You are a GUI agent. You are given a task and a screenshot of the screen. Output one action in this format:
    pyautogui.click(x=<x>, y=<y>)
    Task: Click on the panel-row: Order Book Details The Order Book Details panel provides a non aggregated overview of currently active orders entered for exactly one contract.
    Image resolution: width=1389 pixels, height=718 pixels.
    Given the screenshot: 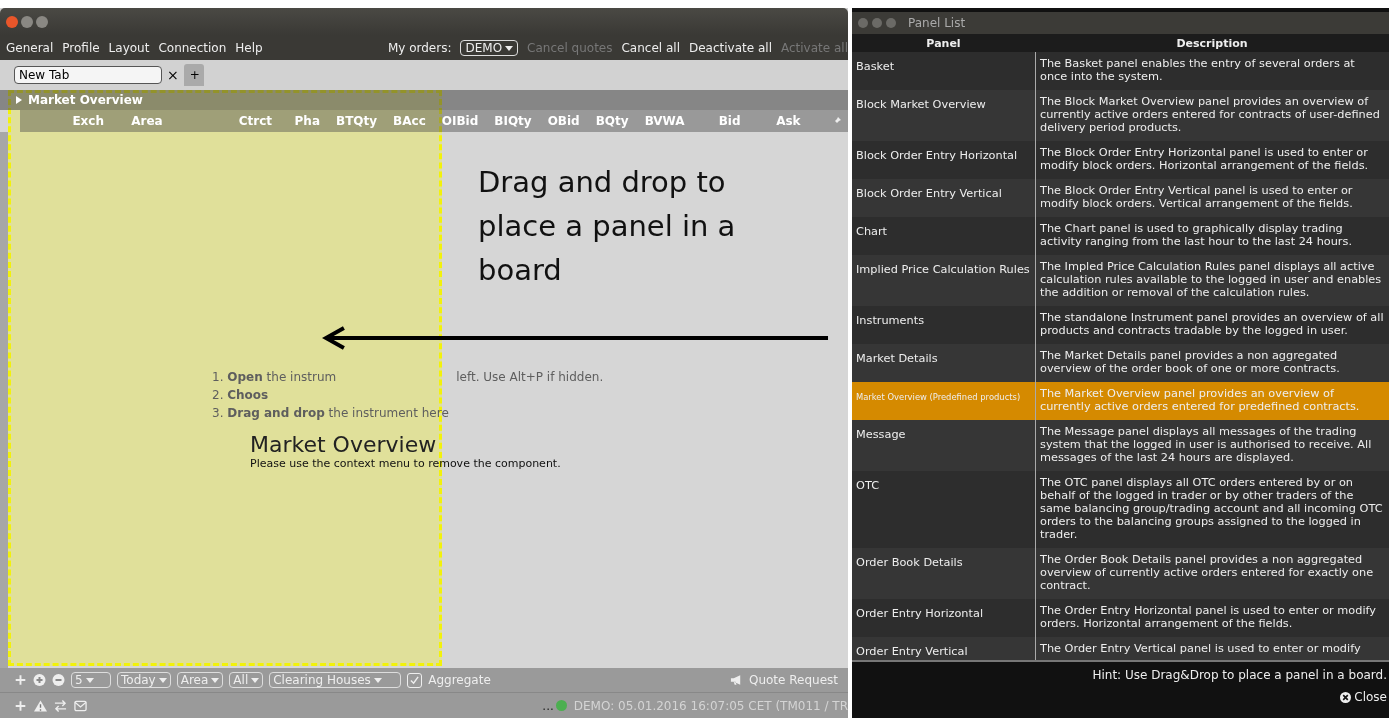 What is the action you would take?
    pyautogui.click(x=1120, y=573)
    